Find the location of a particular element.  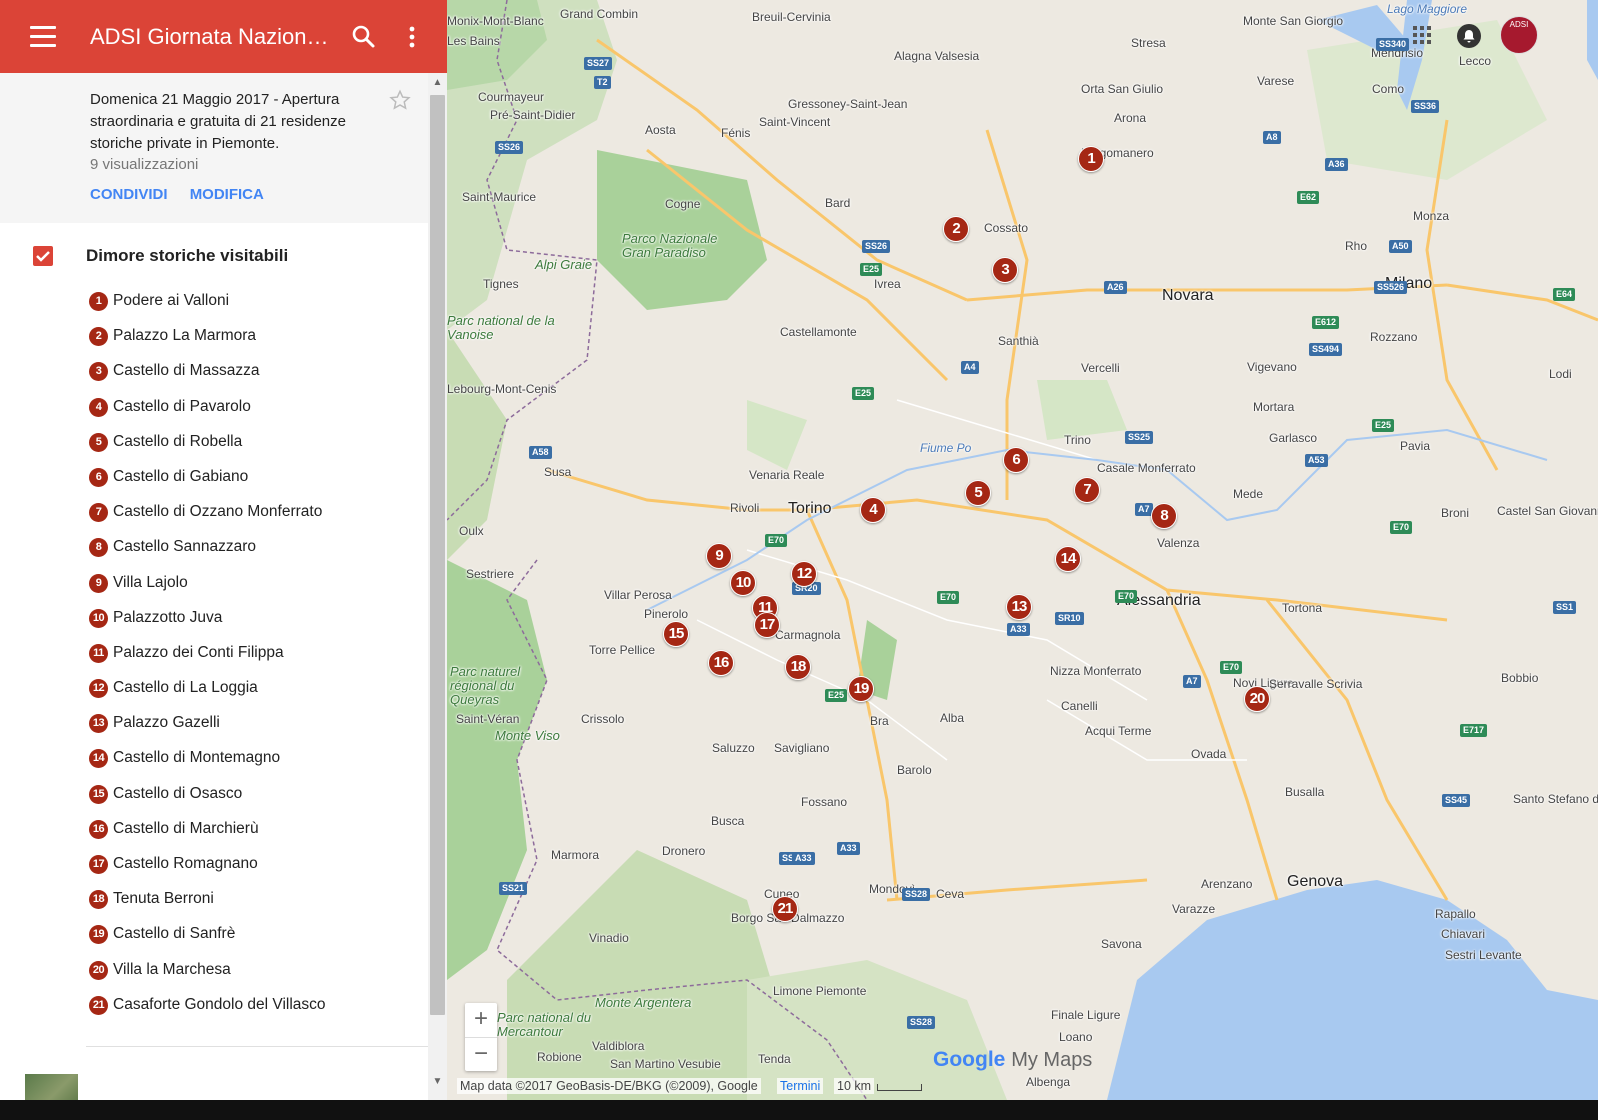

zoom-in-button: + is located at coordinates (481, 1020).